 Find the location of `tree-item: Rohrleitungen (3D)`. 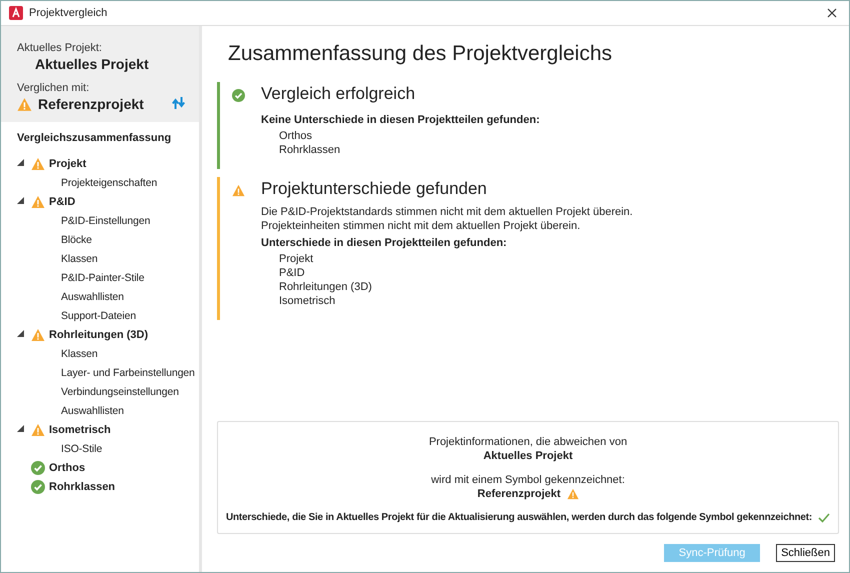

tree-item: Rohrleitungen (3D) is located at coordinates (98, 334).